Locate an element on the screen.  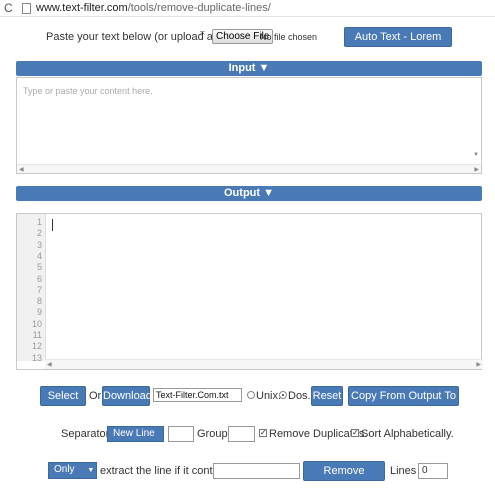
separator-label: Separator: is located at coordinates (87, 434).